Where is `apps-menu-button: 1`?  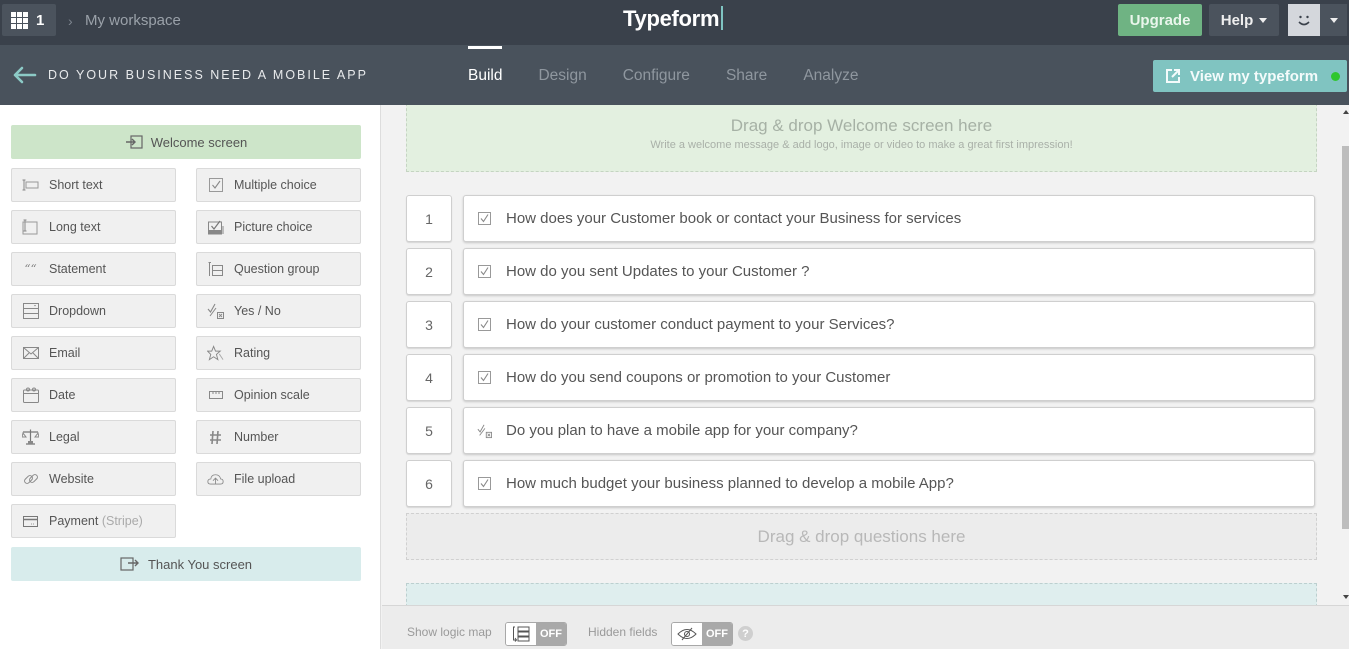
apps-menu-button: 1 is located at coordinates (29, 20).